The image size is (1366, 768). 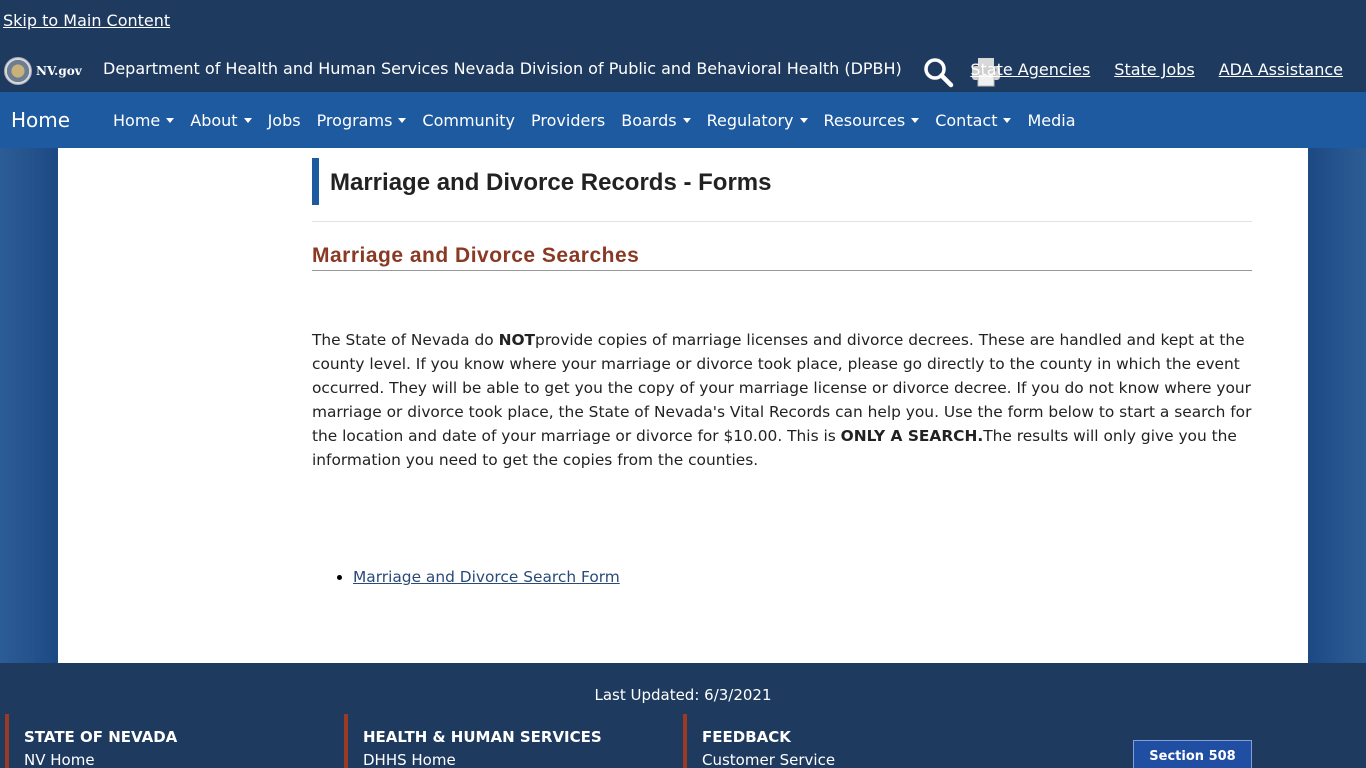 What do you see at coordinates (517, 340) in the screenshot?
I see `body-bold-not: NOT` at bounding box center [517, 340].